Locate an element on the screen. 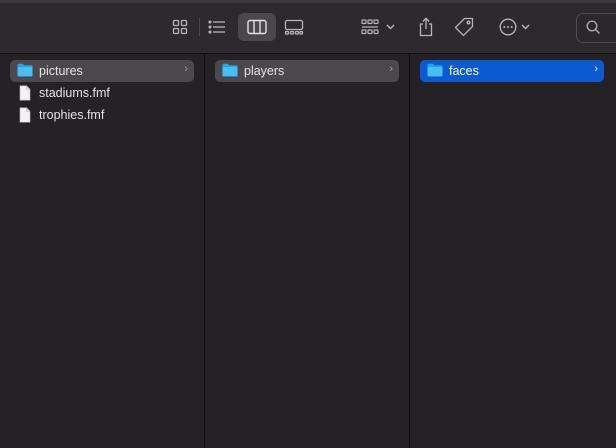  list-item-stadiums: stadiums.fmf is located at coordinates (102, 93).